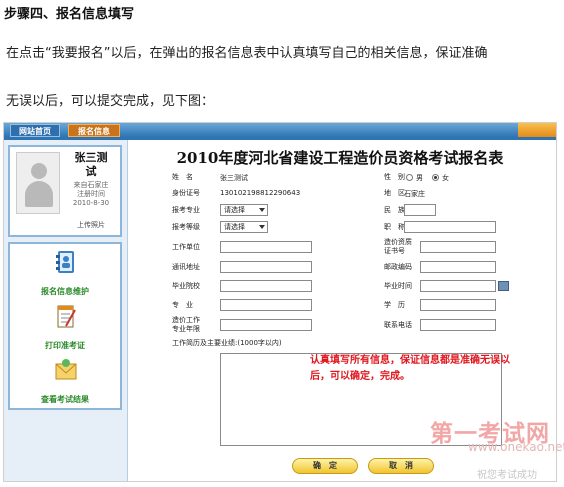  I want to click on work-unit-label: 工作单位, so click(186, 247).